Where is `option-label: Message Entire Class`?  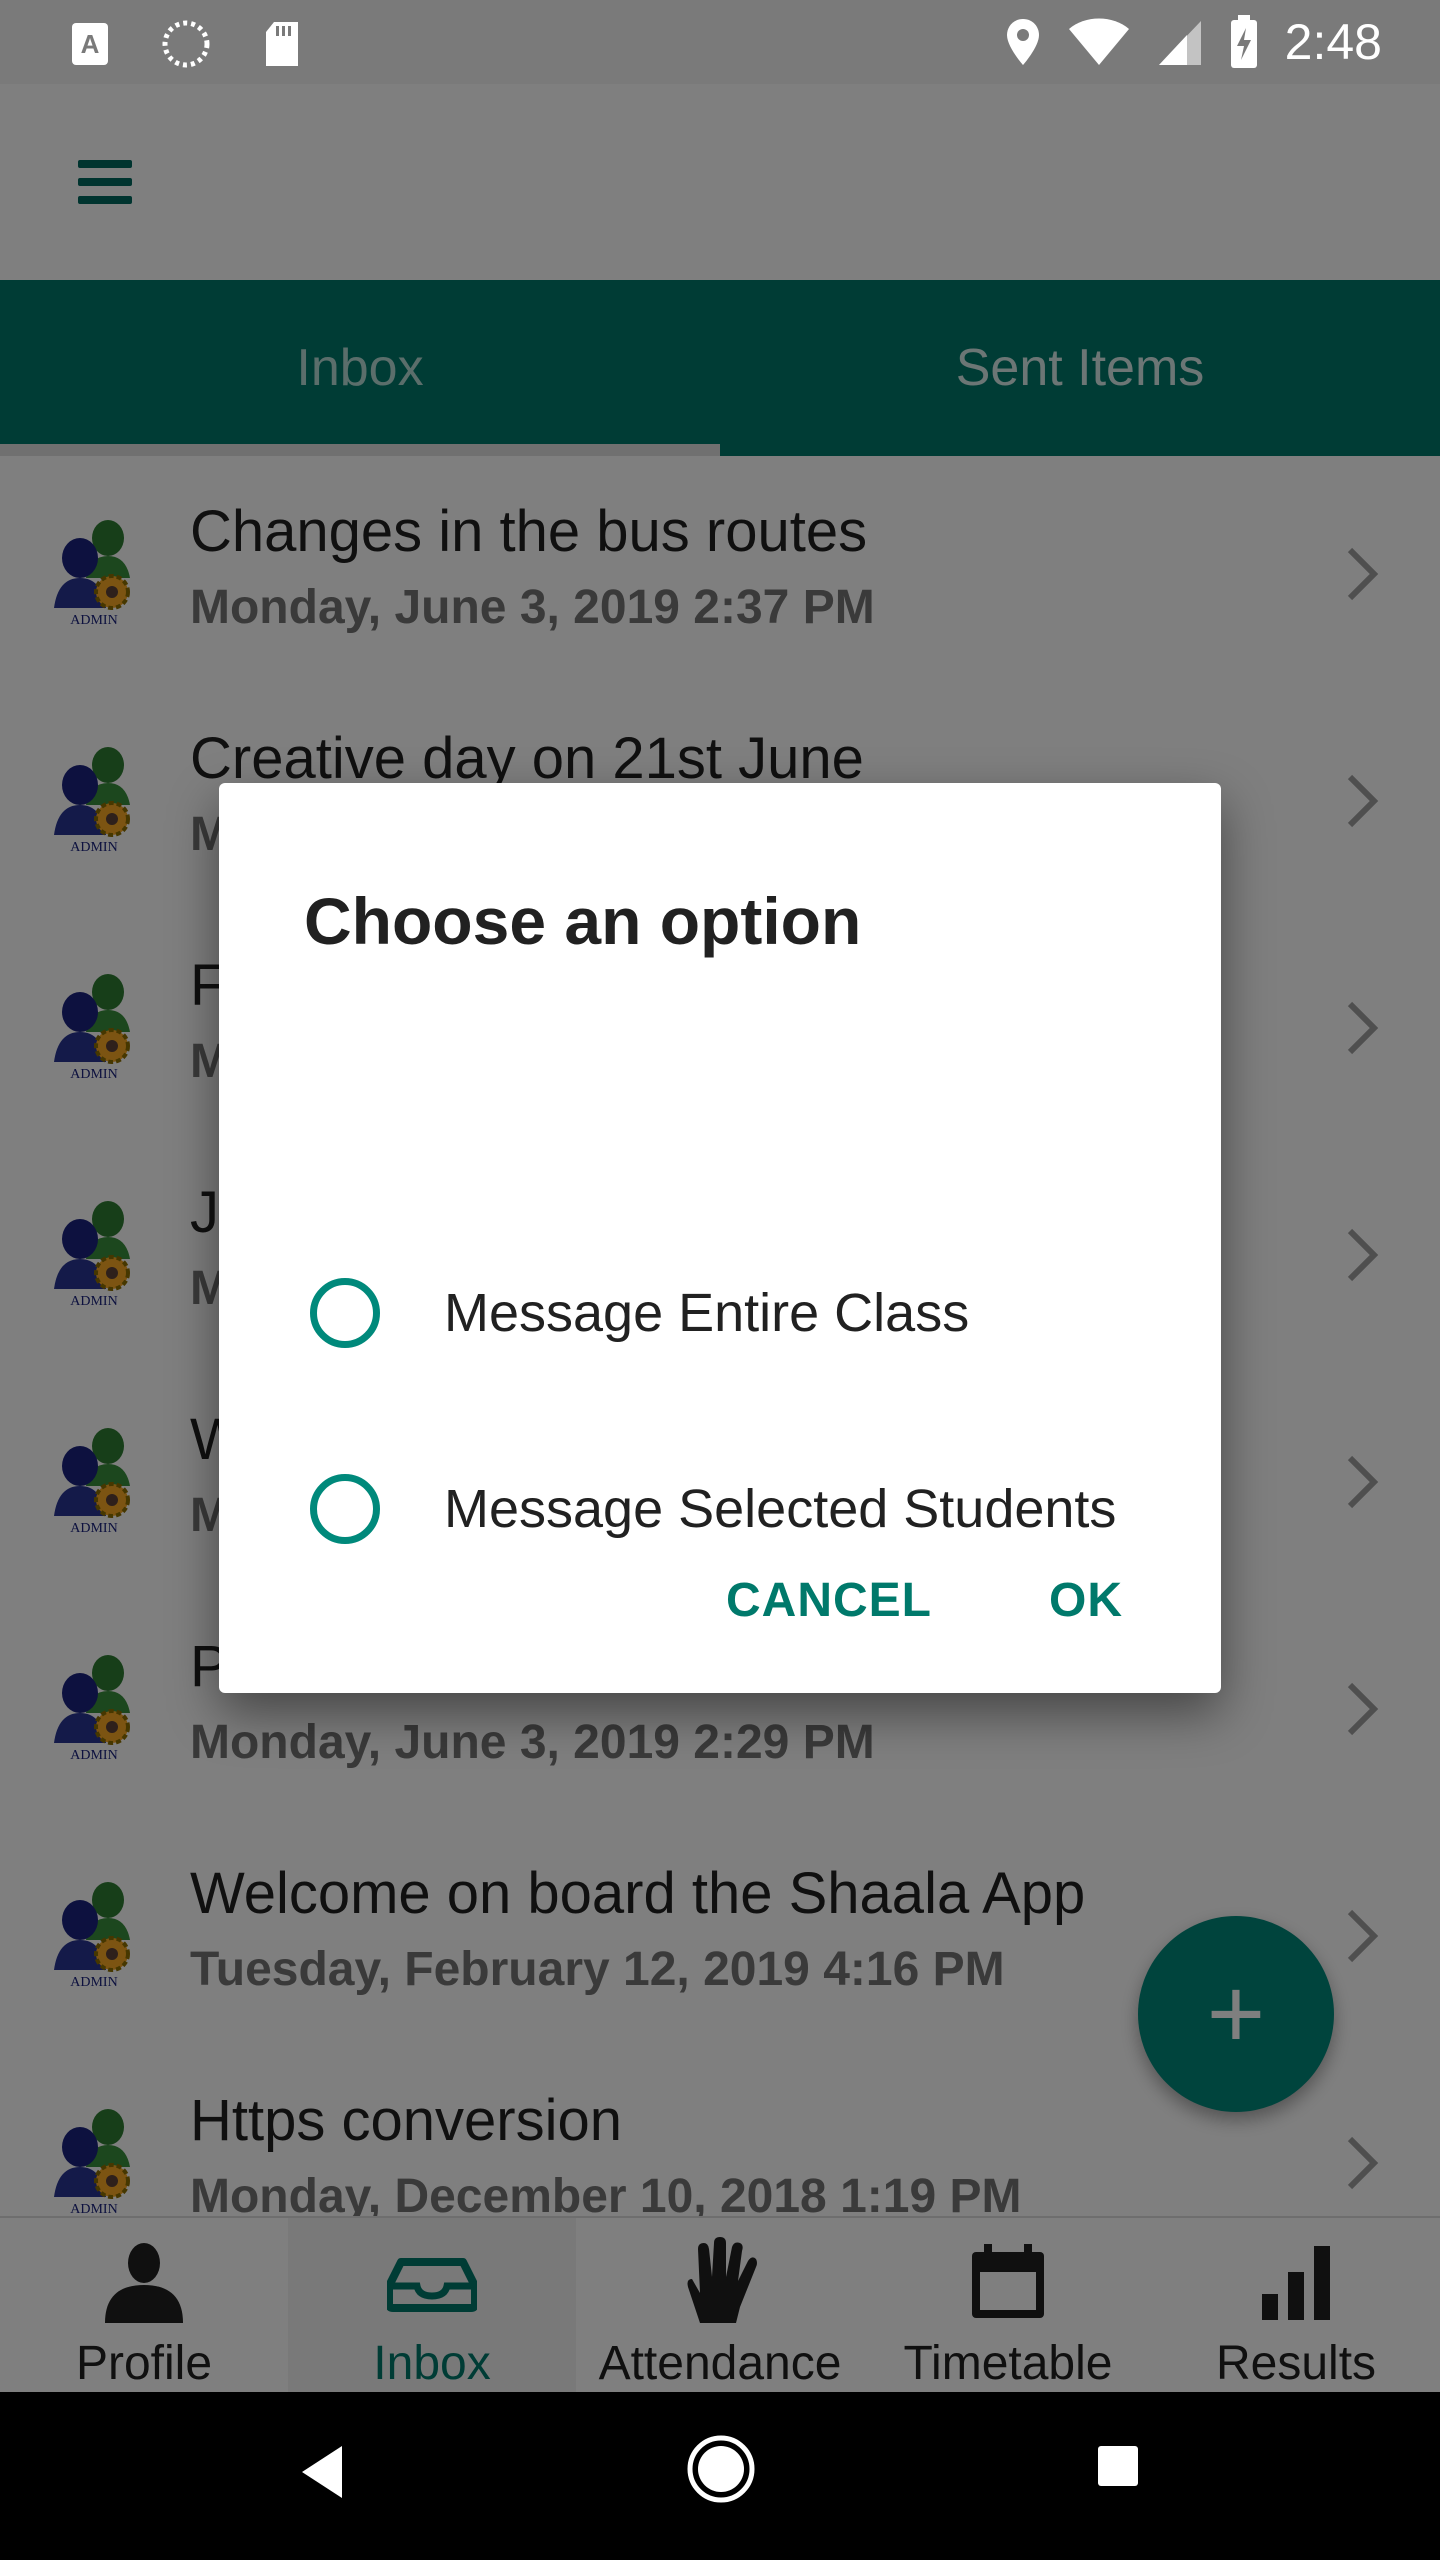 option-label: Message Entire Class is located at coordinates (707, 1313).